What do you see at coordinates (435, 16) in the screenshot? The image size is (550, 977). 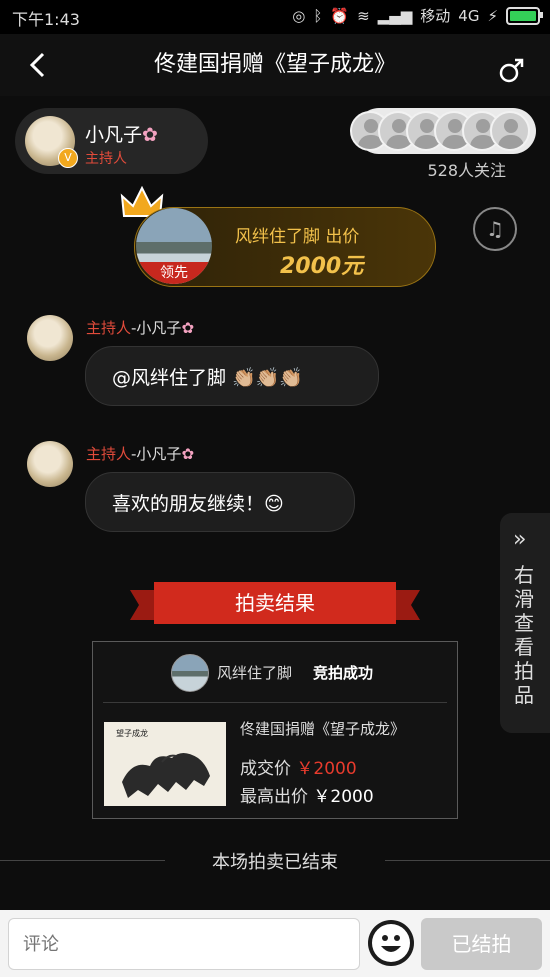 I see `carrier-label: 移动` at bounding box center [435, 16].